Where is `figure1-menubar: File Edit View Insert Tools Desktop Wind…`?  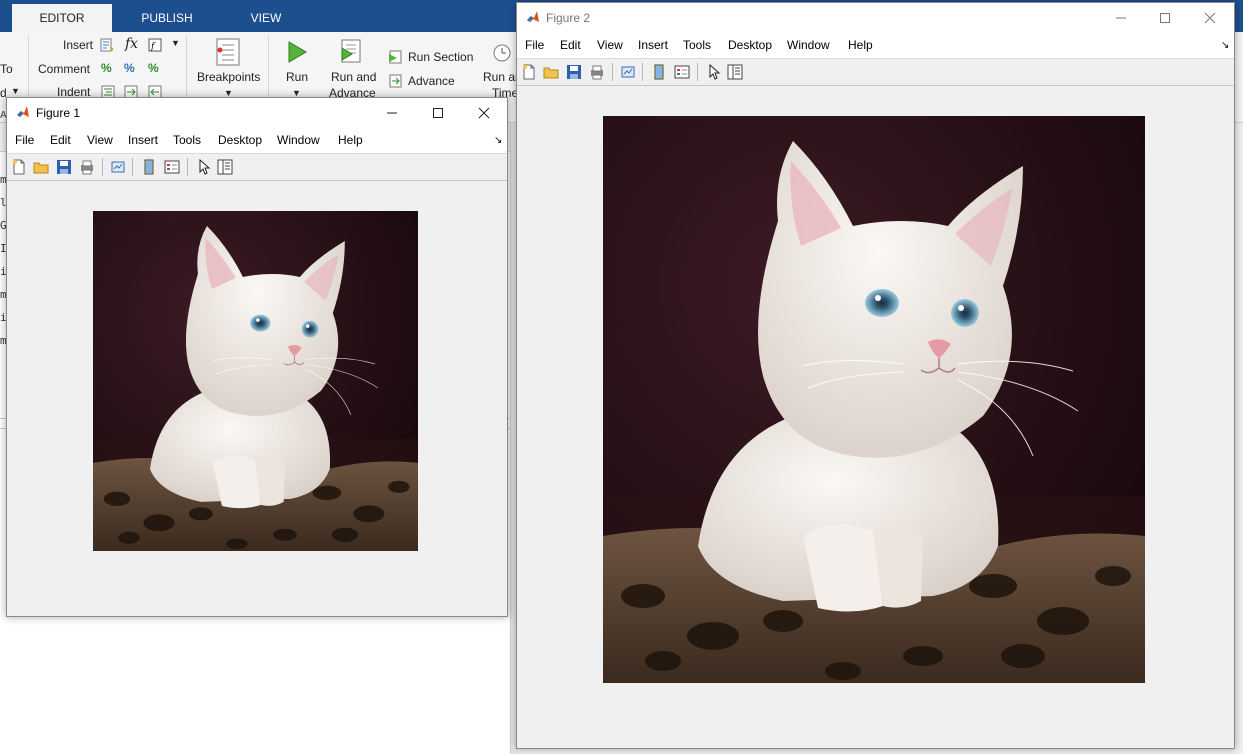 figure1-menubar: File Edit View Insert Tools Desktop Wind… is located at coordinates (257, 141).